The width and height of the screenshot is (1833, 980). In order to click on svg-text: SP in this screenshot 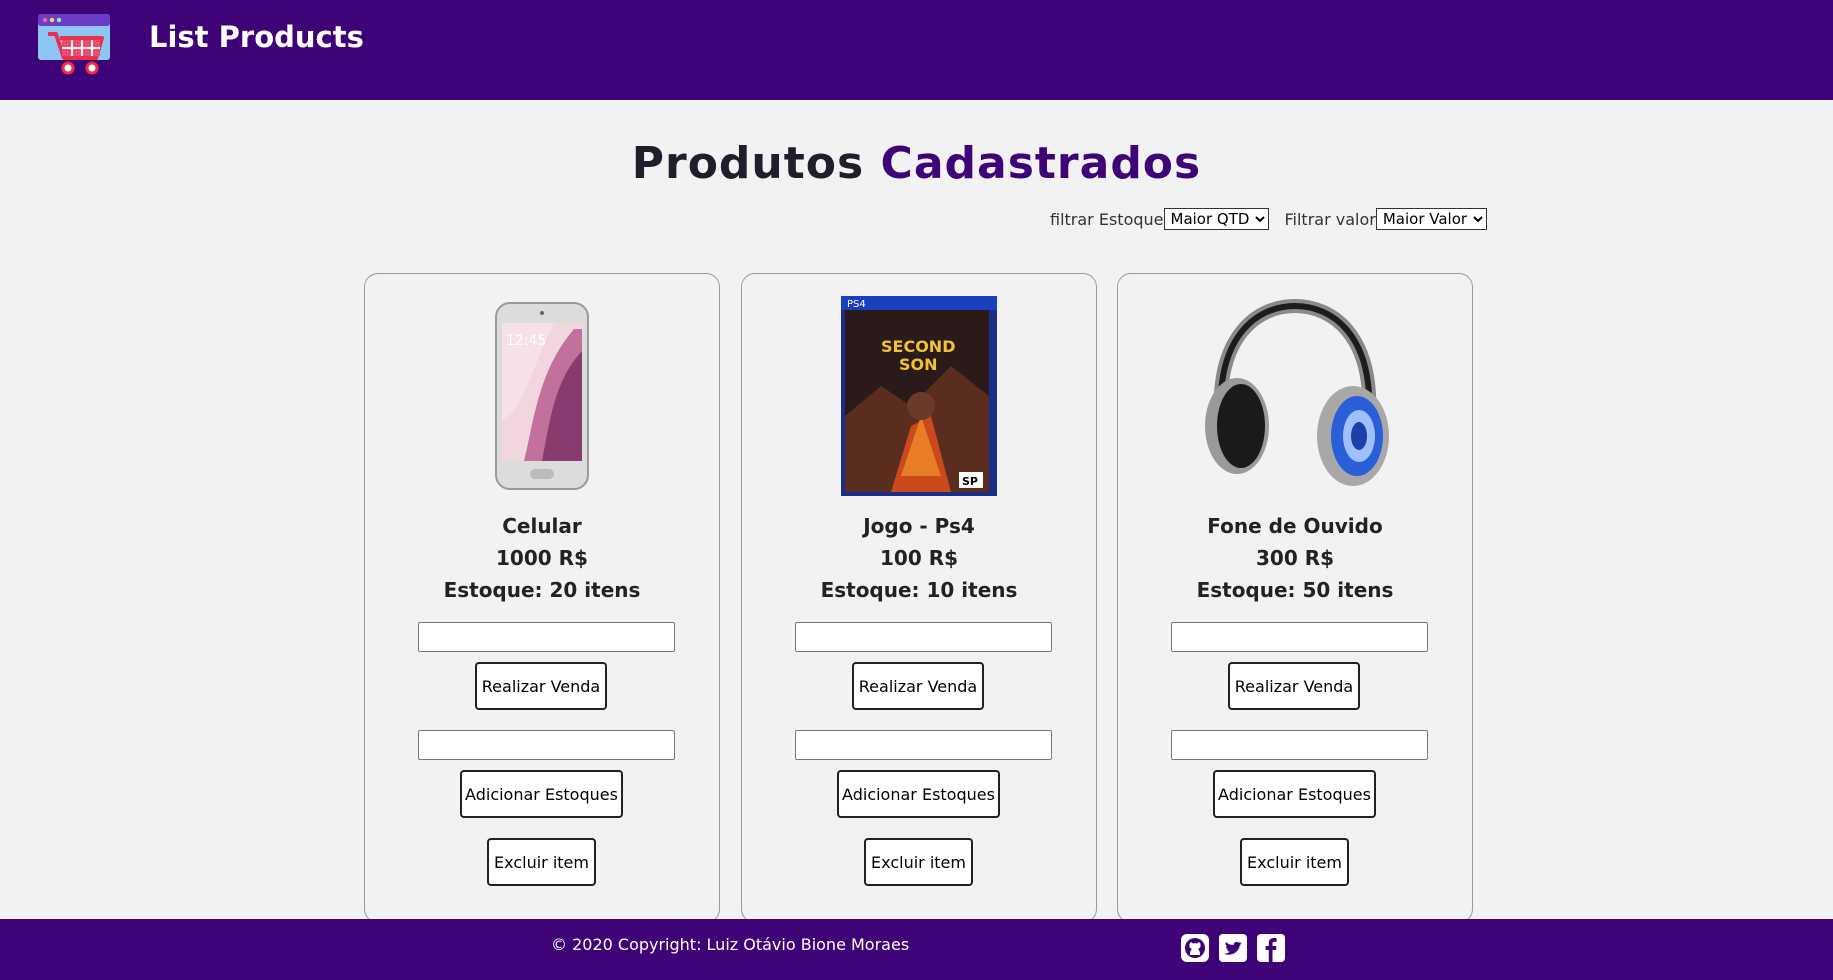, I will do `click(970, 481)`.